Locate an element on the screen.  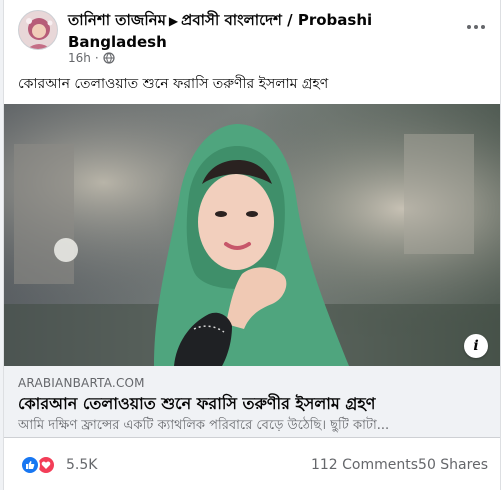
more-options-icon is located at coordinates (469, 27).